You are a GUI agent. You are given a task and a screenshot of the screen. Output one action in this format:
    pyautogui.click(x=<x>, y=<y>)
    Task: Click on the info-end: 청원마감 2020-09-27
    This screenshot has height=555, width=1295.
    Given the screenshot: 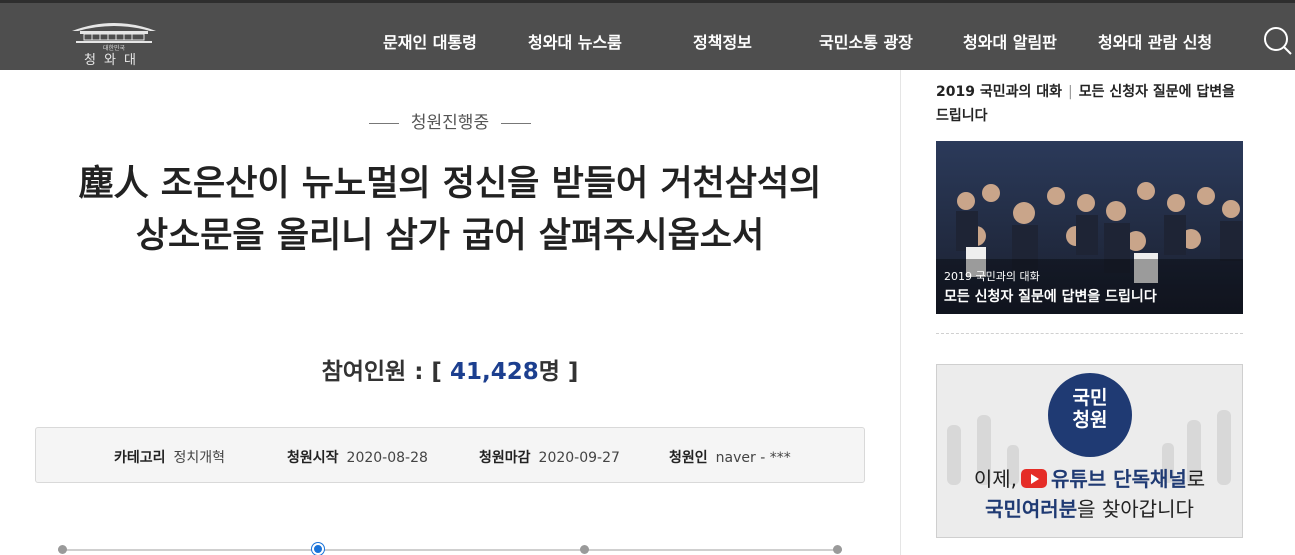 What is the action you would take?
    pyautogui.click(x=549, y=457)
    